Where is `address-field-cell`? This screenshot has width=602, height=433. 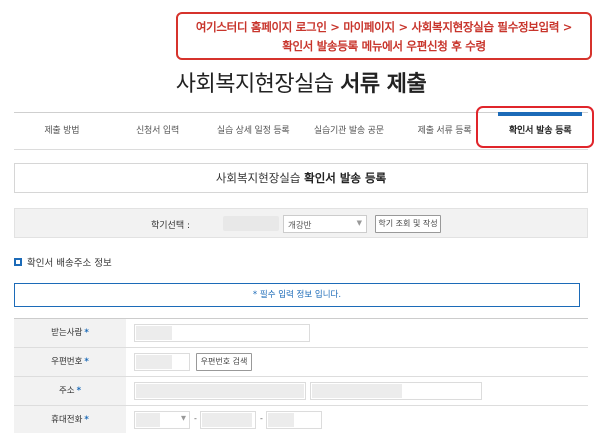 address-field-cell is located at coordinates (357, 391).